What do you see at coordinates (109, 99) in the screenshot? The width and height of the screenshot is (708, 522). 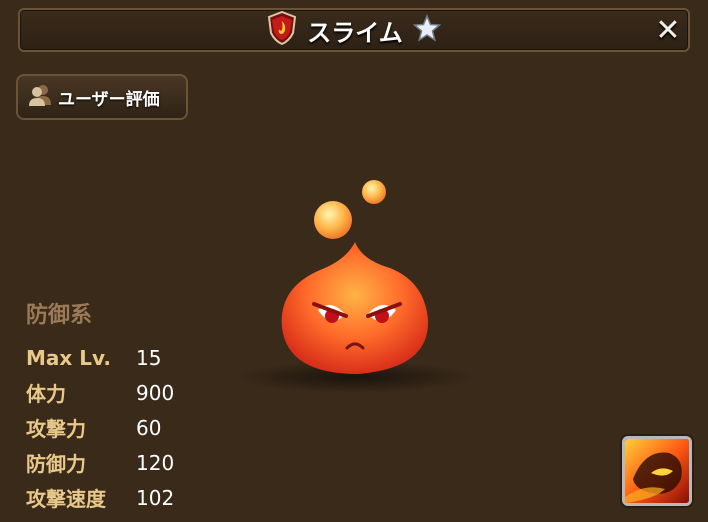 I see `user-review-label: ユーザー評価` at bounding box center [109, 99].